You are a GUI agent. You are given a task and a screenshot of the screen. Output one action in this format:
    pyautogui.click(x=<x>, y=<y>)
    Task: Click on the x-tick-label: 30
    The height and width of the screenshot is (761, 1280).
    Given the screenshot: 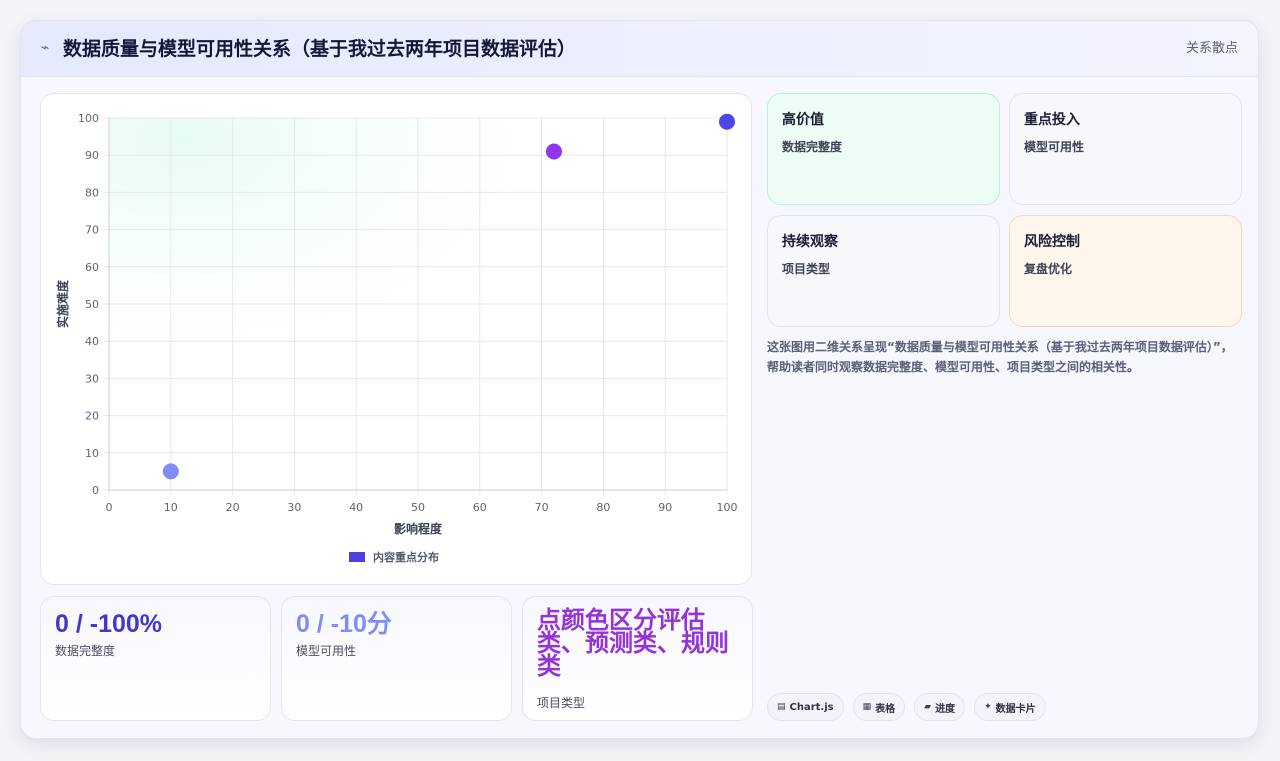 What is the action you would take?
    pyautogui.click(x=294, y=507)
    